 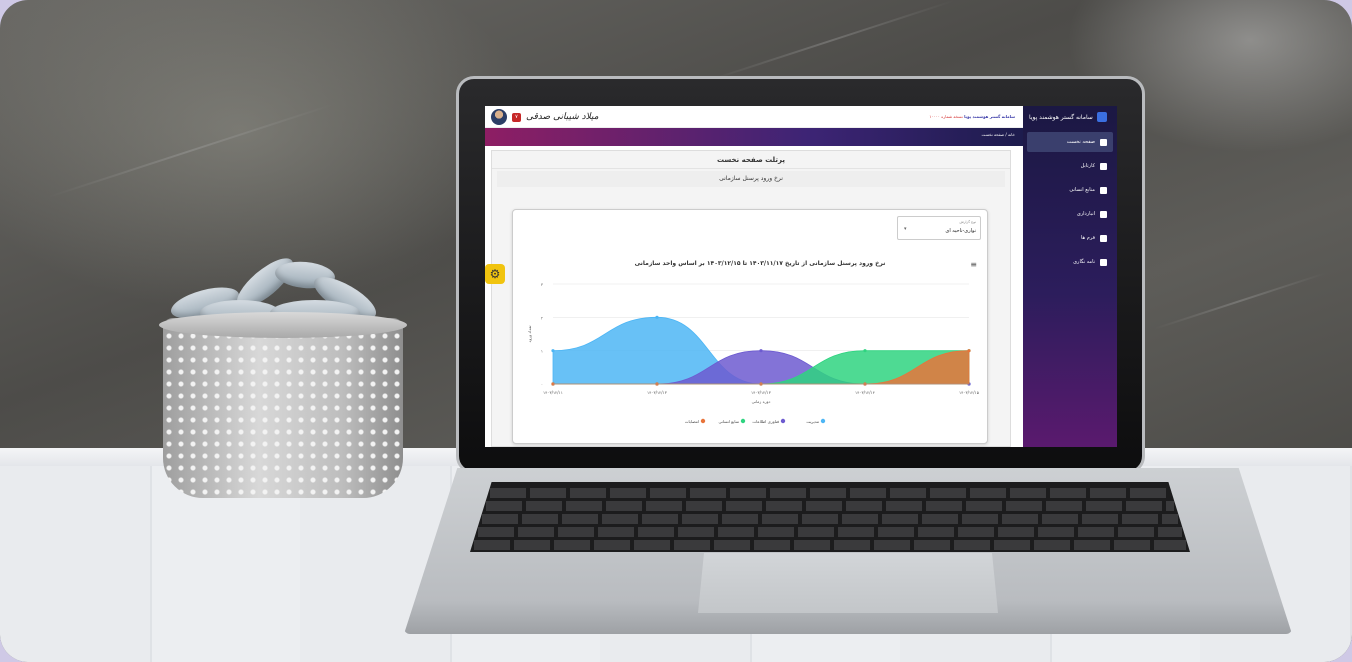 I want to click on y-tick-label: ۱, so click(x=542, y=351).